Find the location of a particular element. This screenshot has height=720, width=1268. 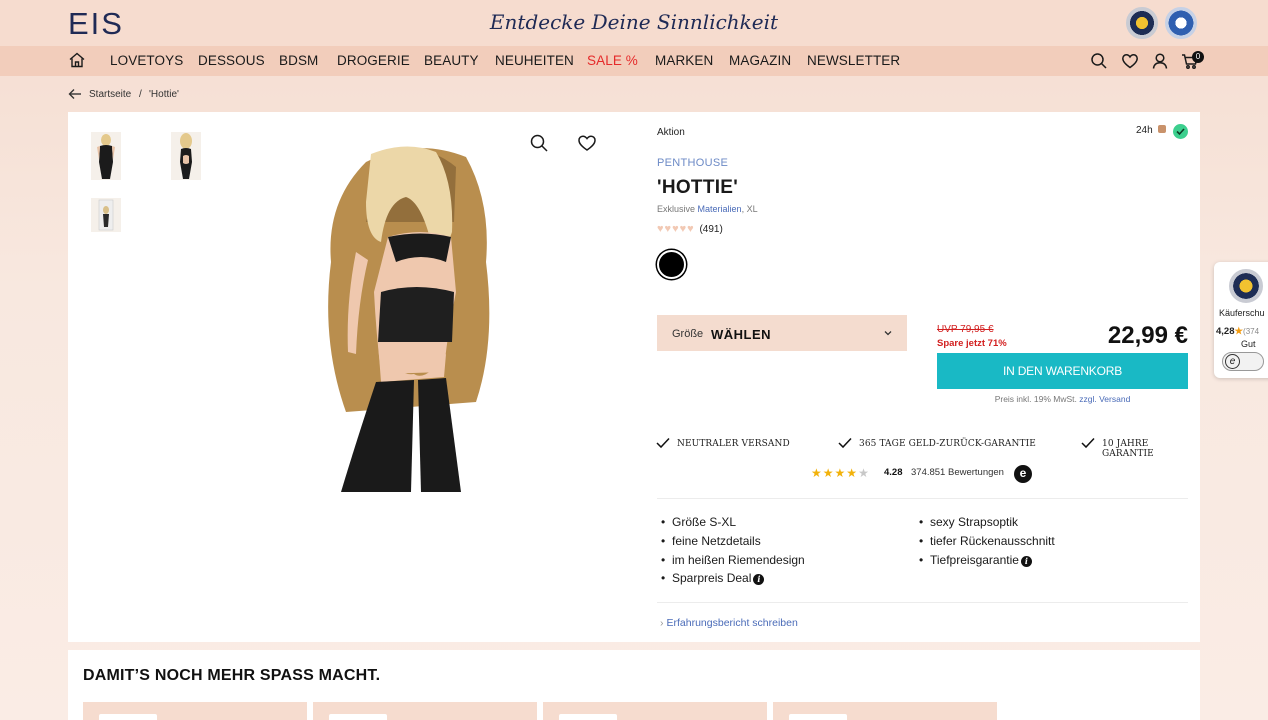

subtitle-prefix: Exklusive is located at coordinates (676, 209).